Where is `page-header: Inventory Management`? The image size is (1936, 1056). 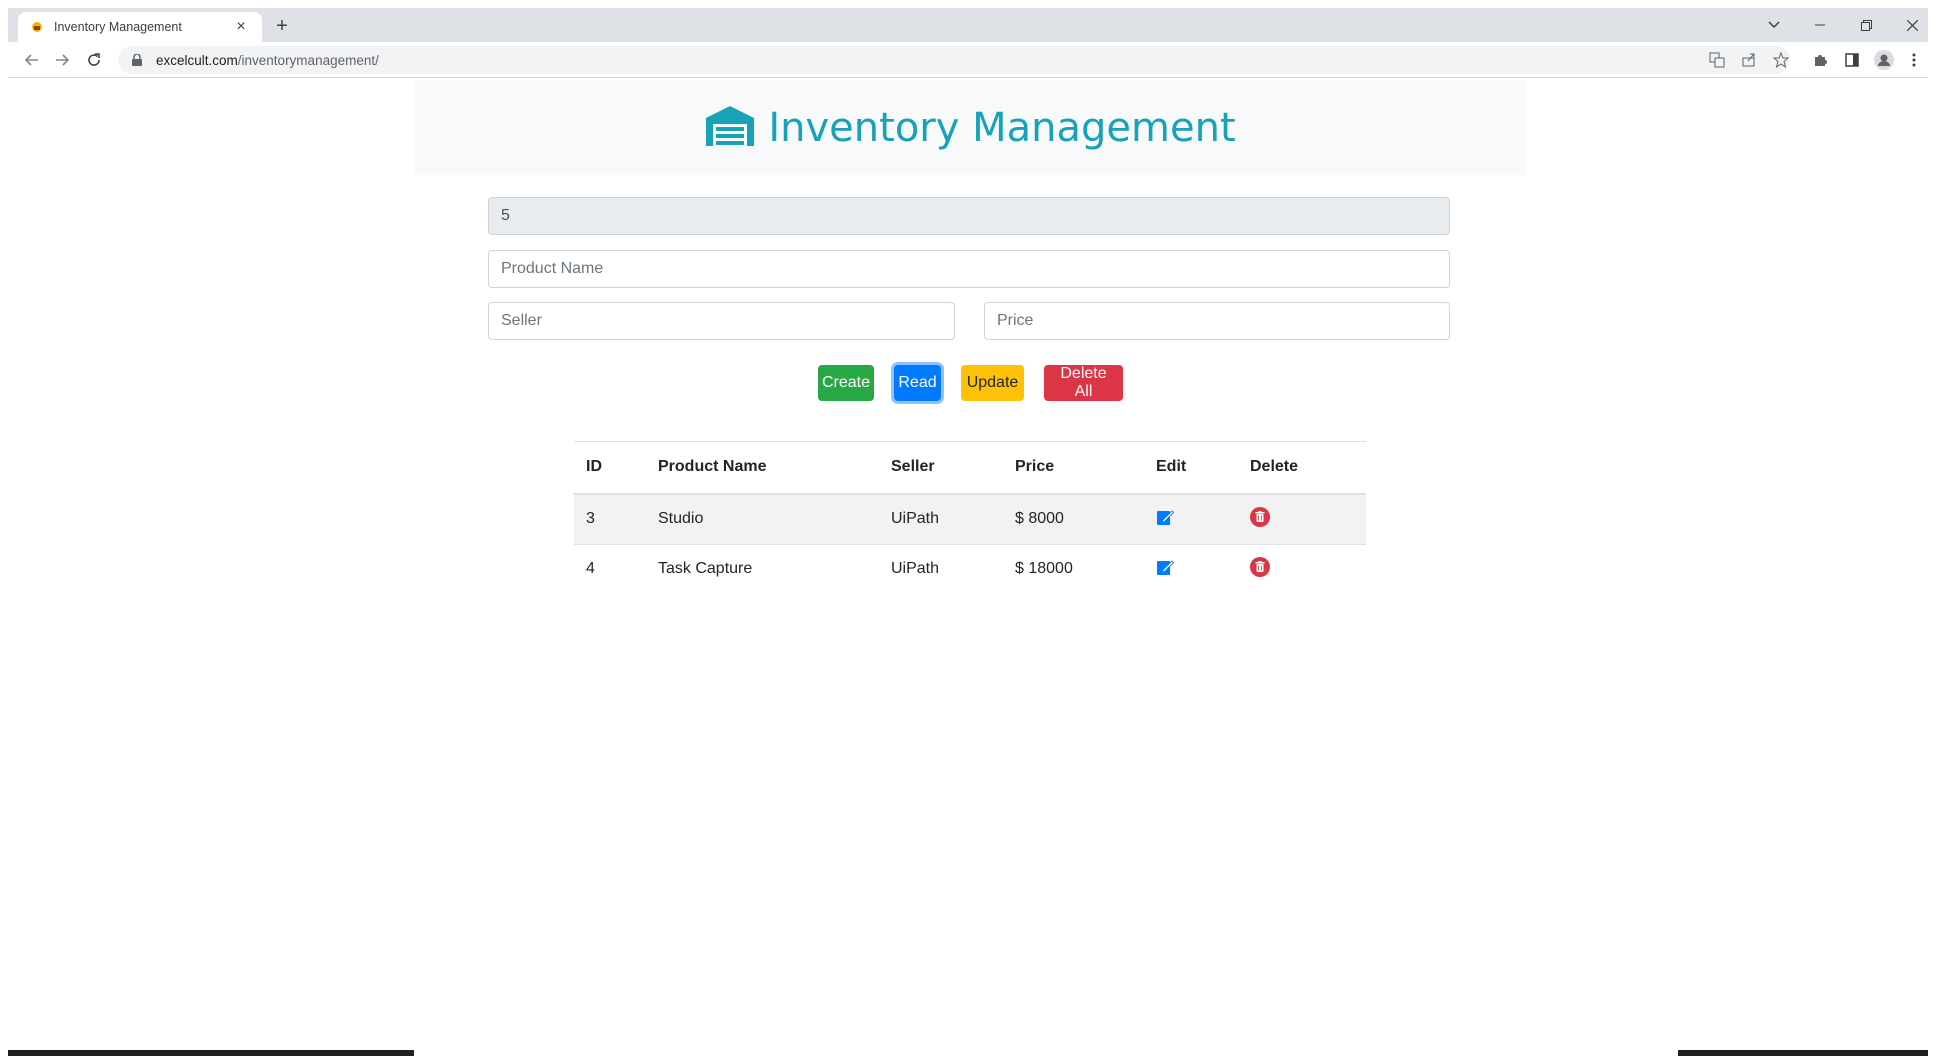
page-header: Inventory Management is located at coordinates (970, 127).